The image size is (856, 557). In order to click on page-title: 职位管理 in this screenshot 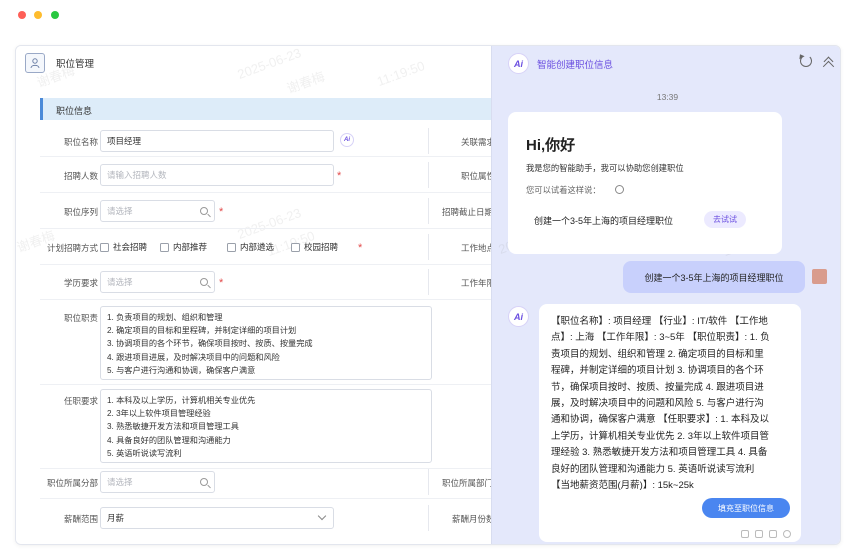, I will do `click(75, 64)`.